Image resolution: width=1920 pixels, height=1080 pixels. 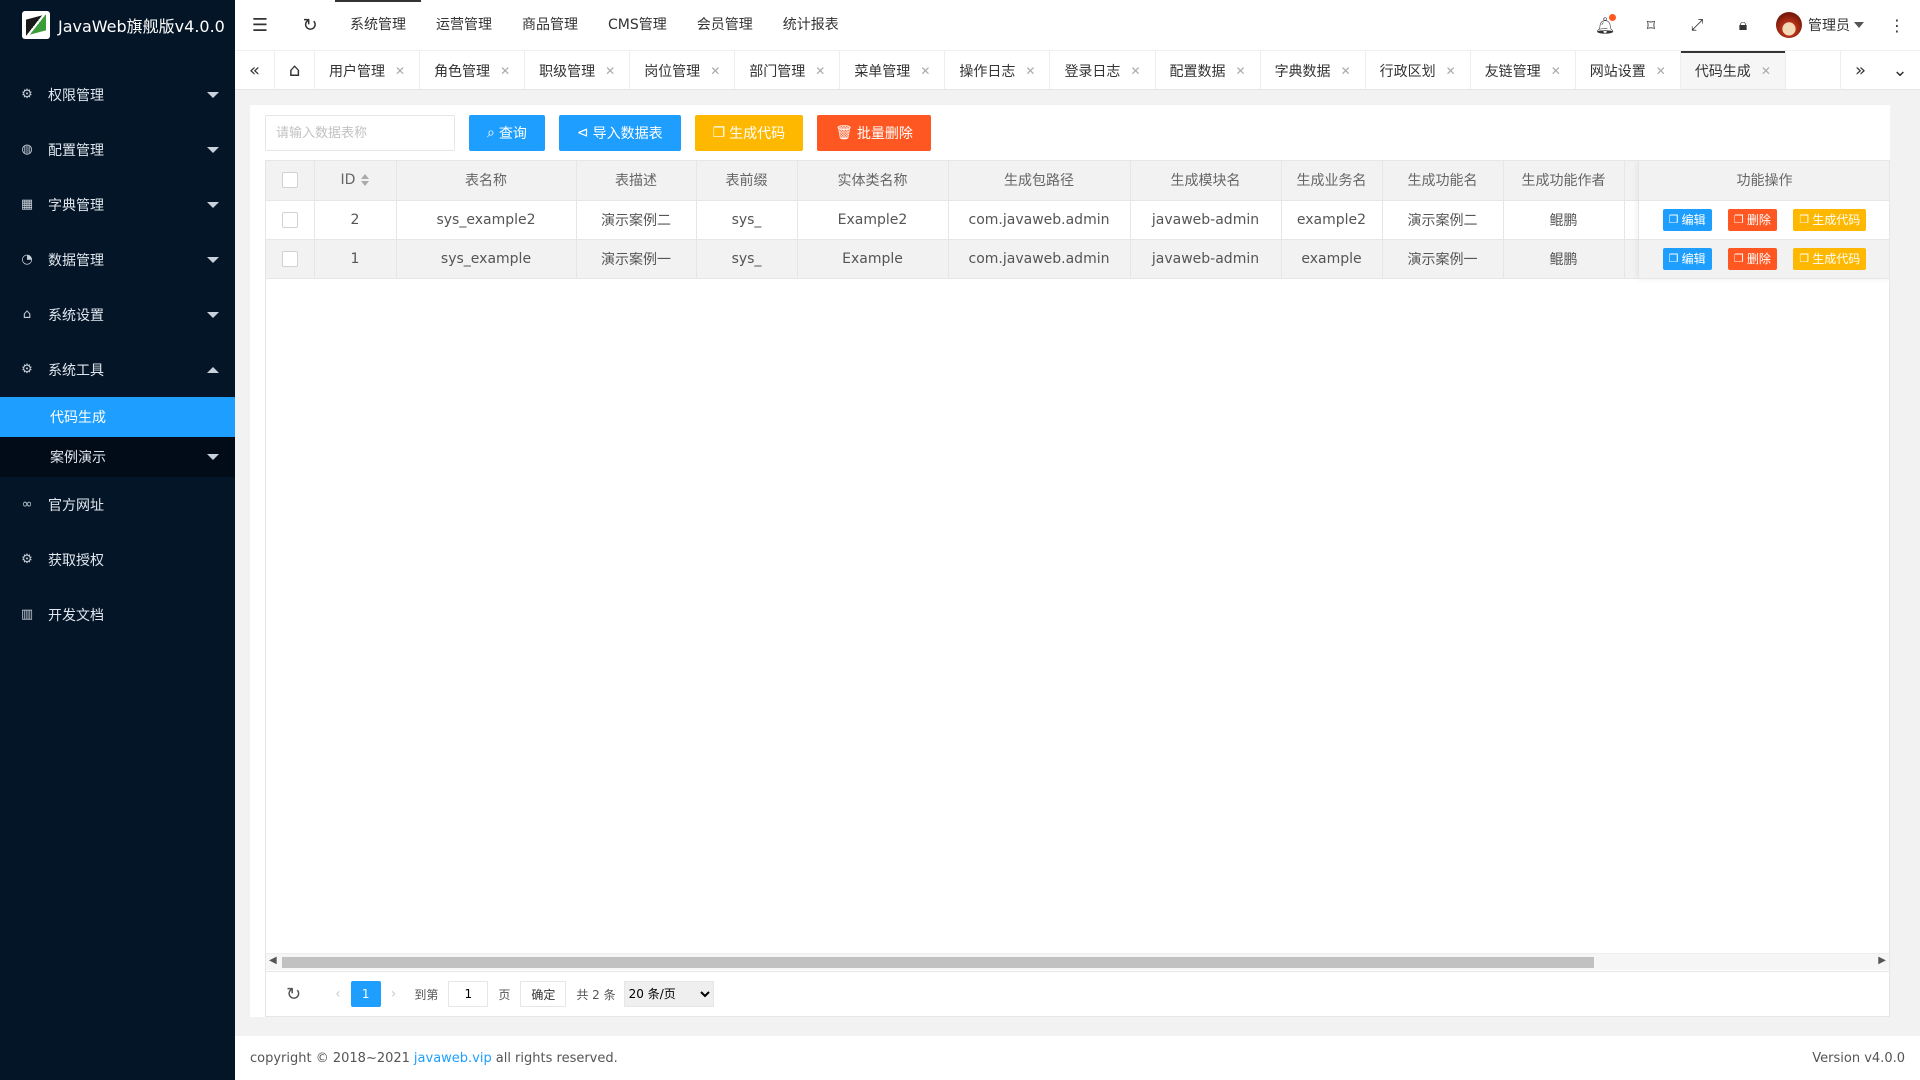 I want to click on home-tab-icon: ⌂, so click(x=295, y=70).